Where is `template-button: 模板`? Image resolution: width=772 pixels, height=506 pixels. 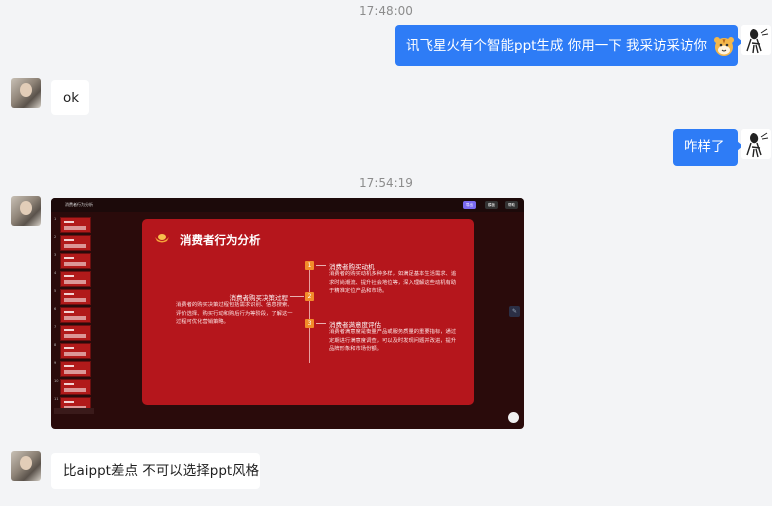
template-button: 模板 is located at coordinates (491, 205).